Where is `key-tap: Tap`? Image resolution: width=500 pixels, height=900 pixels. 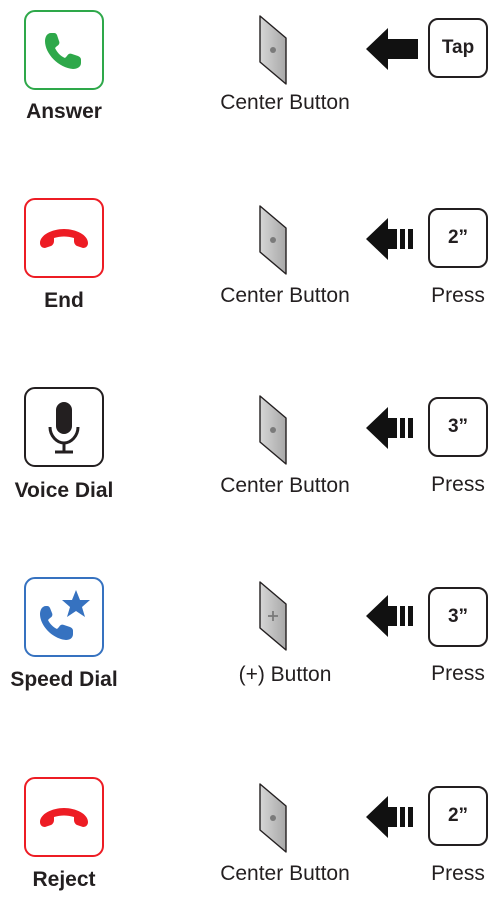
key-tap: Tap is located at coordinates (458, 48).